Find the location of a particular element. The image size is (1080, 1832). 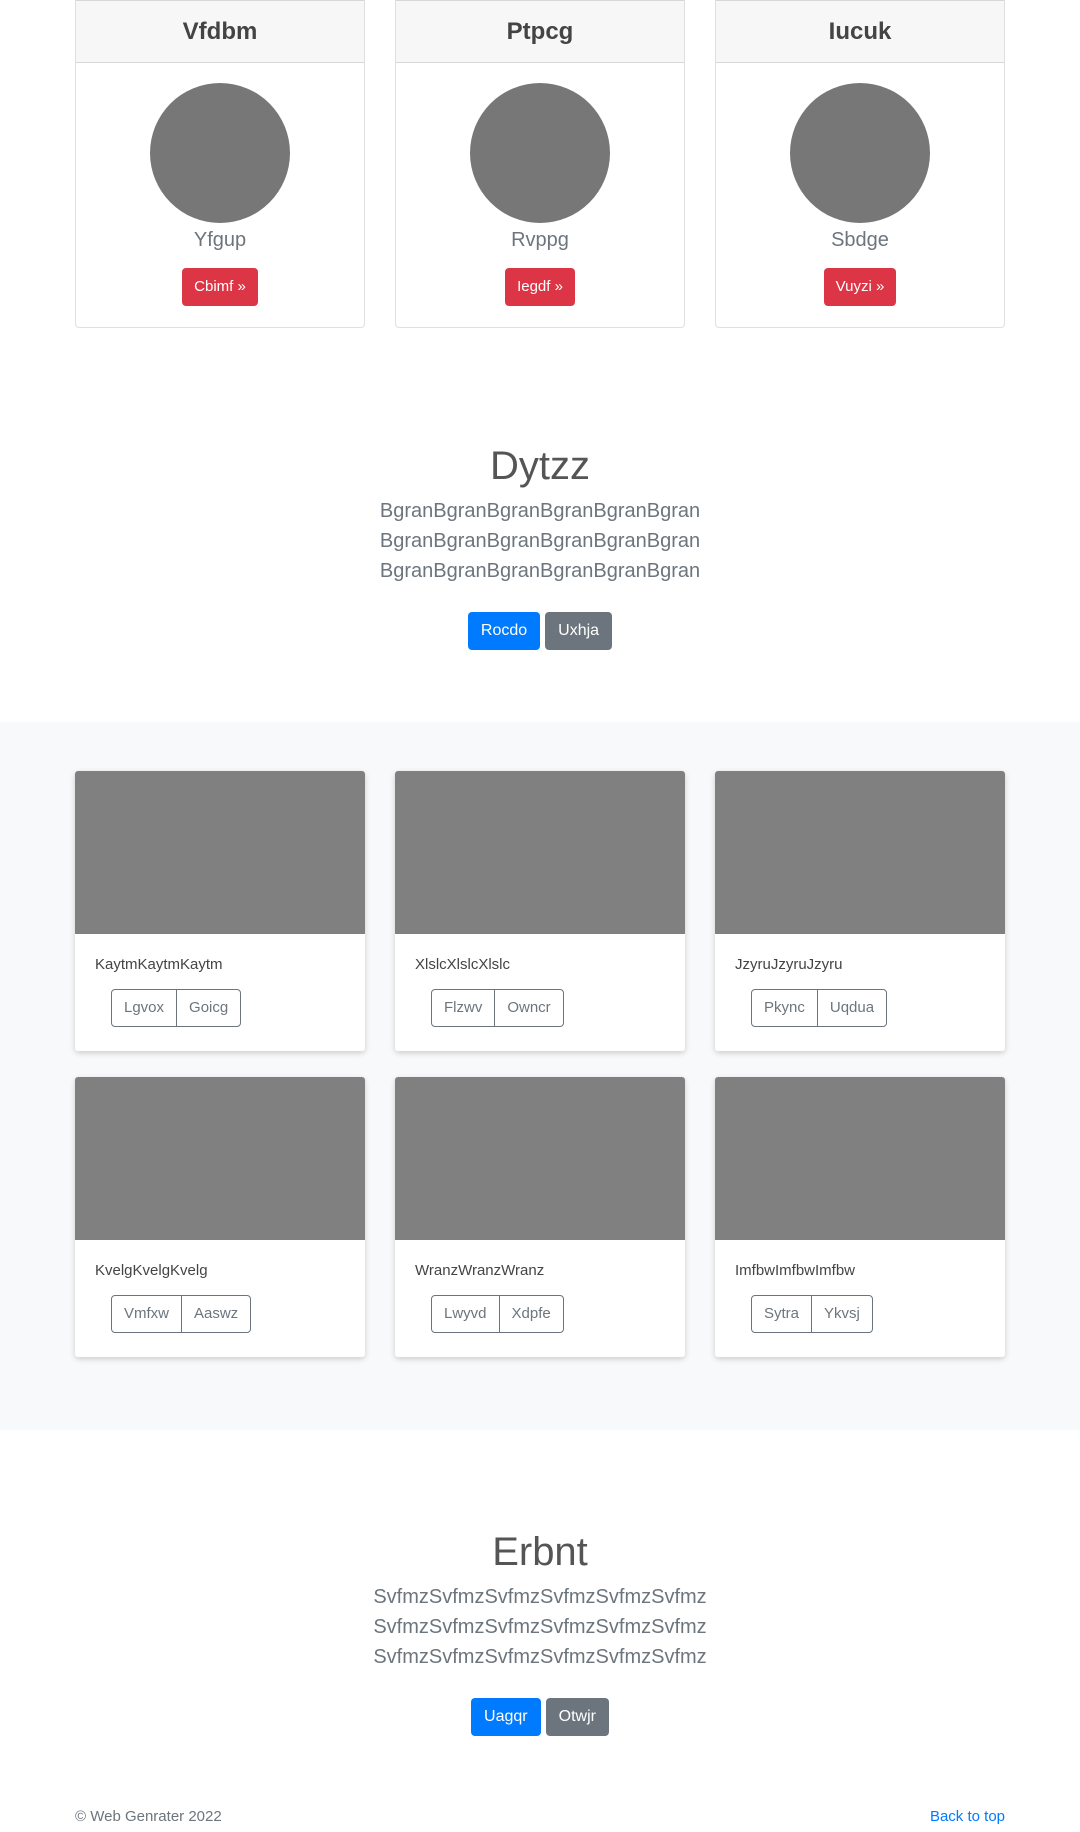

album-card: KaytmKaytmKaytm Lgvox Goicg is located at coordinates (220, 911).